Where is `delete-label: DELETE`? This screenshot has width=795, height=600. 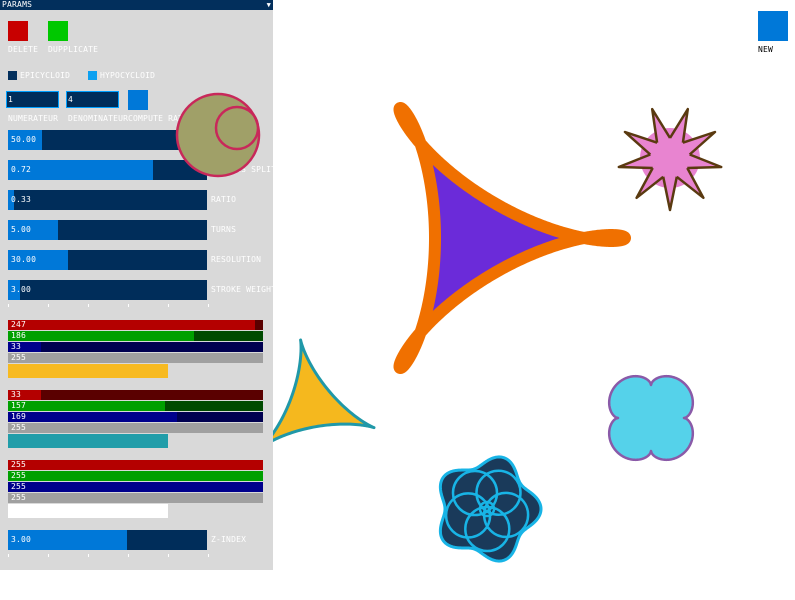
delete-label: DELETE is located at coordinates (23, 49).